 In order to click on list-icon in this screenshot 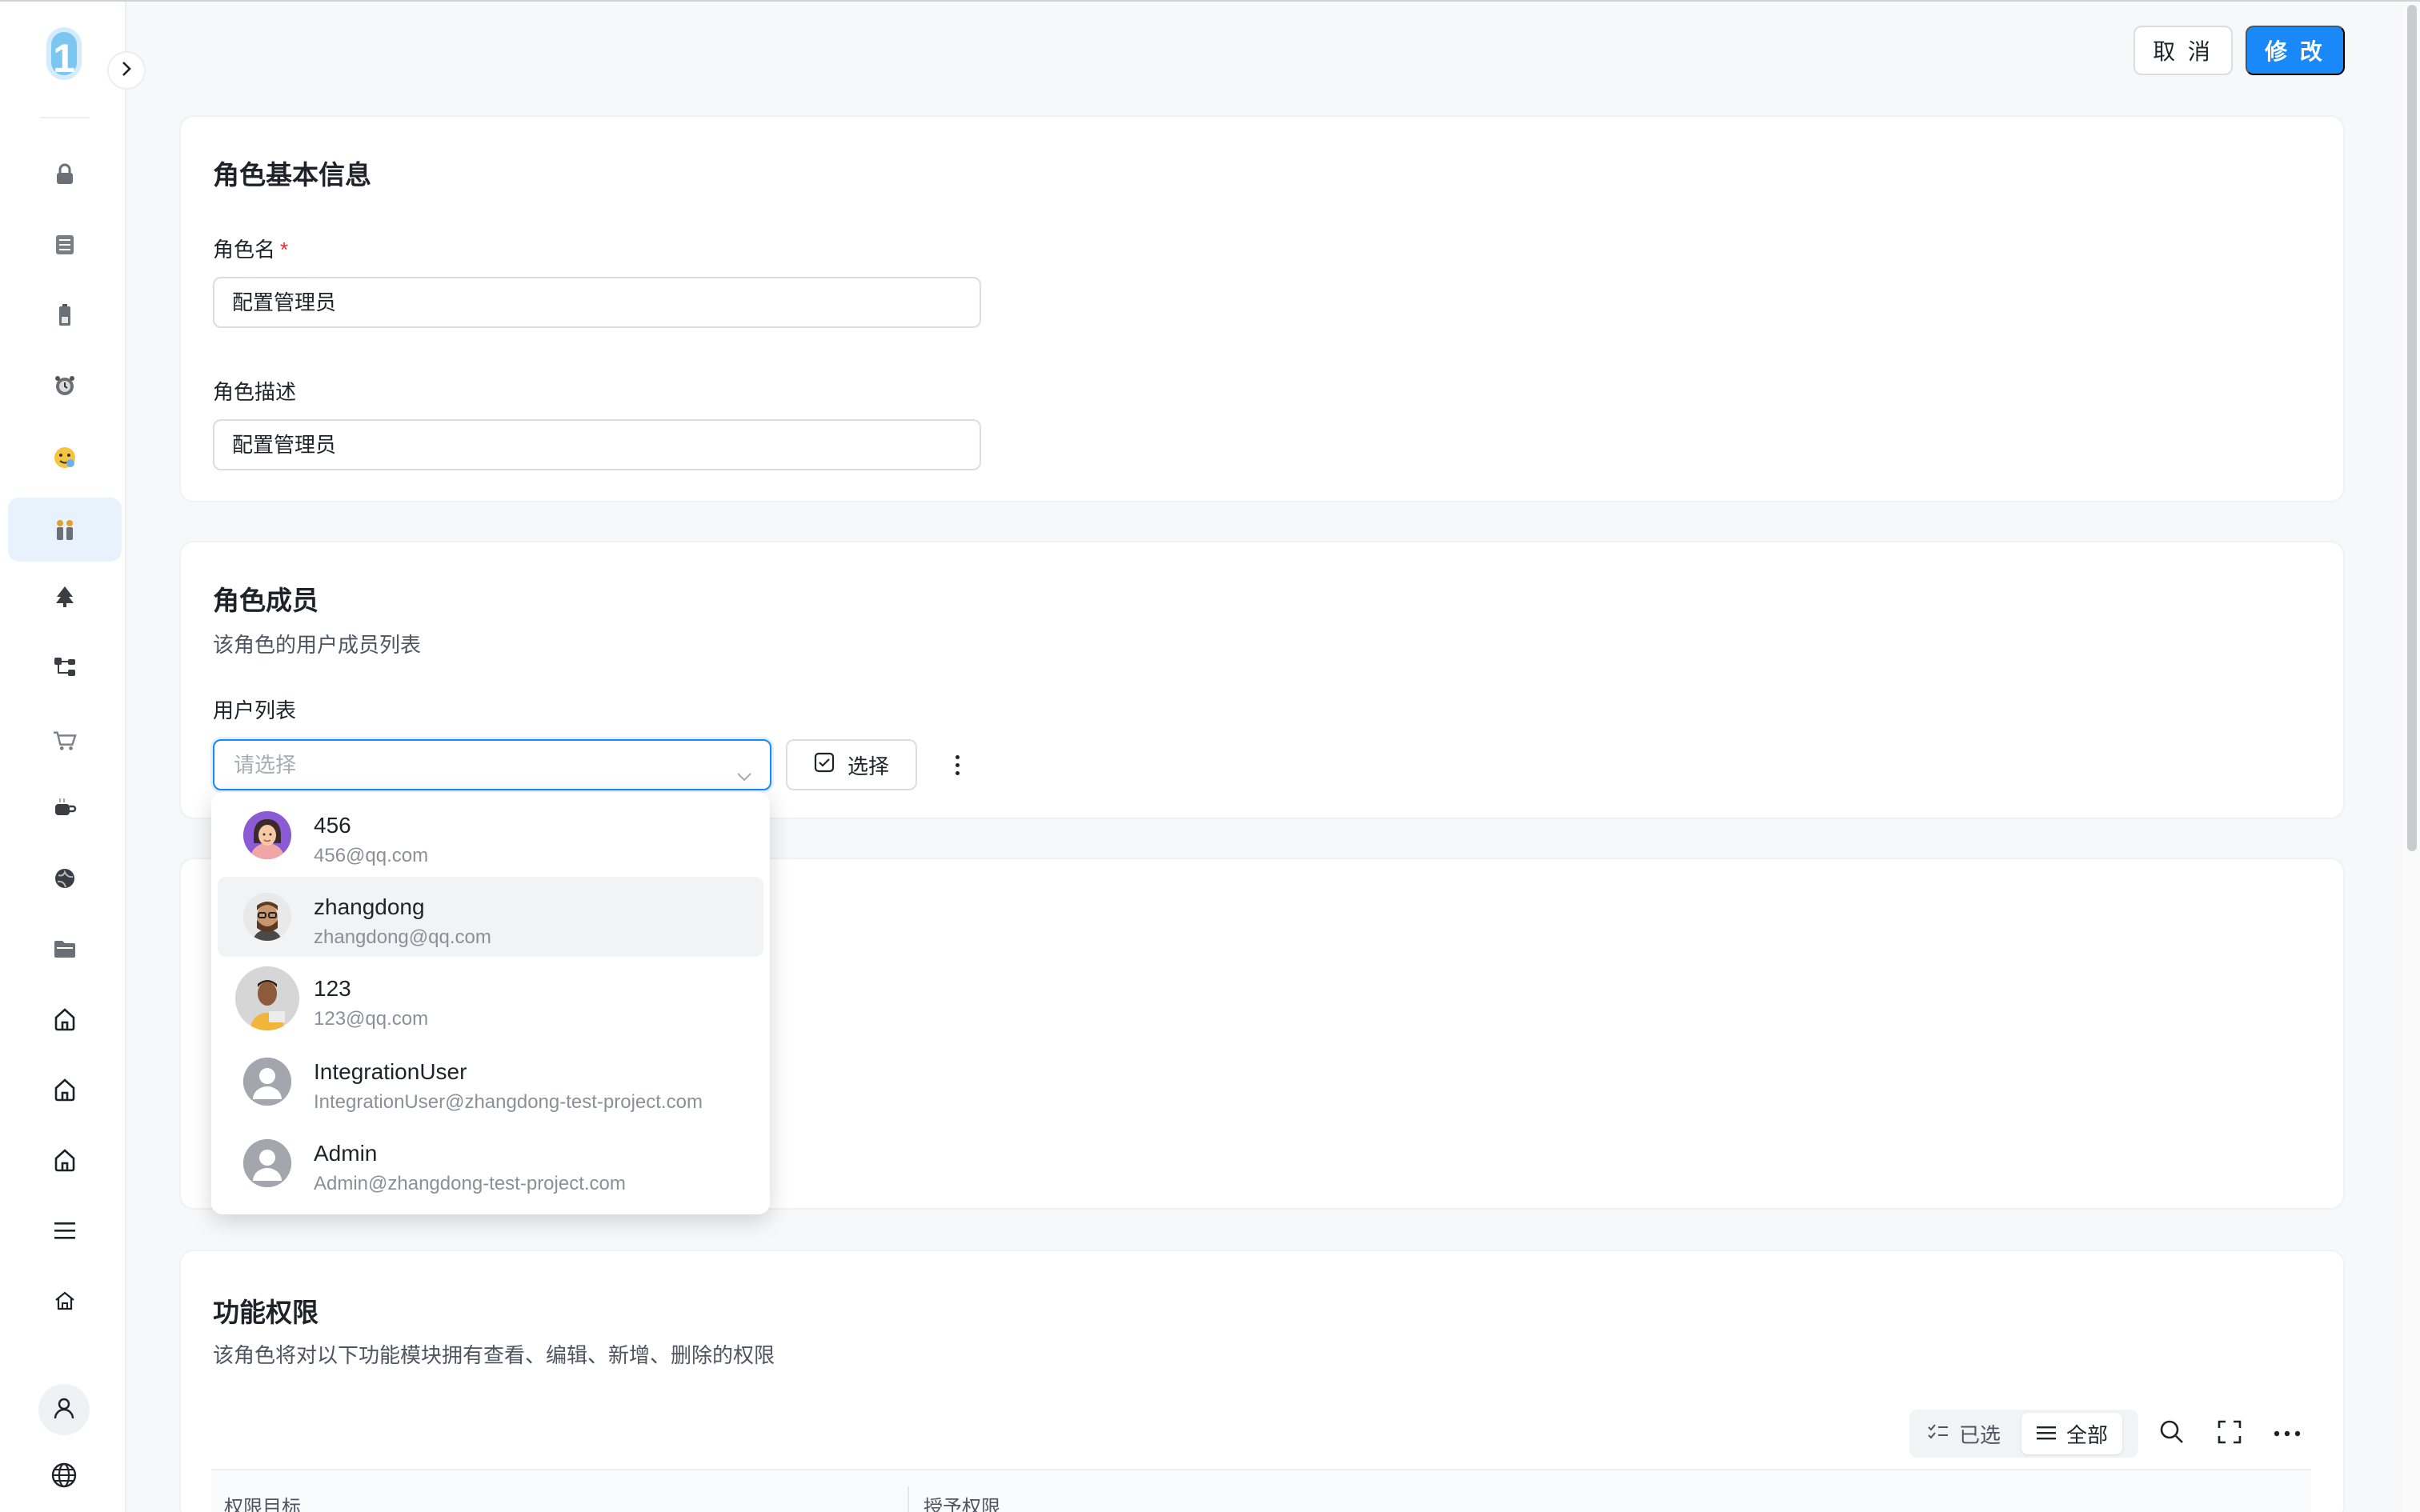, I will do `click(65, 245)`.